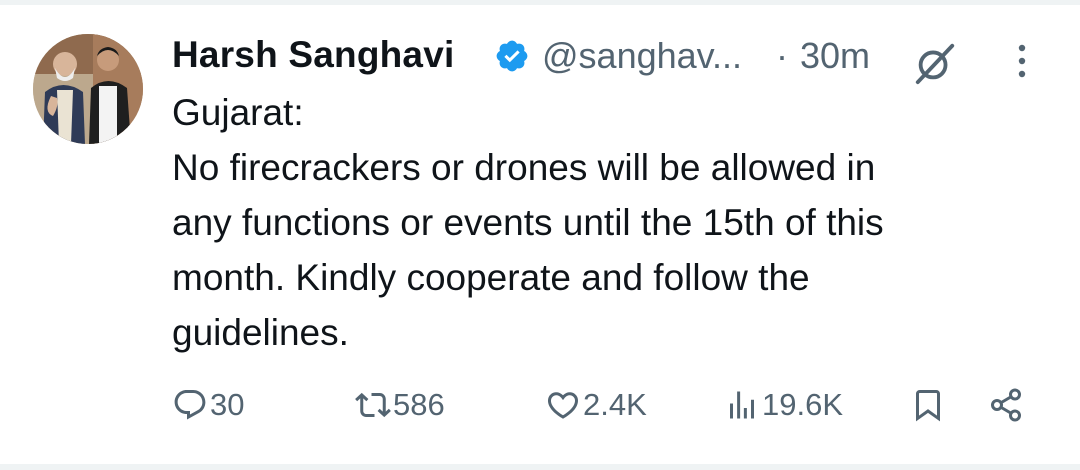 The height and width of the screenshot is (470, 1080). I want to click on verified-badge-icon, so click(512, 56).